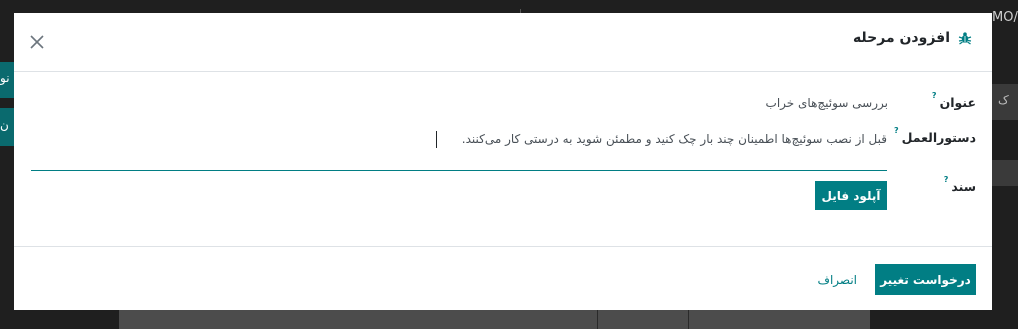 This screenshot has width=1018, height=329. I want to click on print-icon, so click(1005, 173).